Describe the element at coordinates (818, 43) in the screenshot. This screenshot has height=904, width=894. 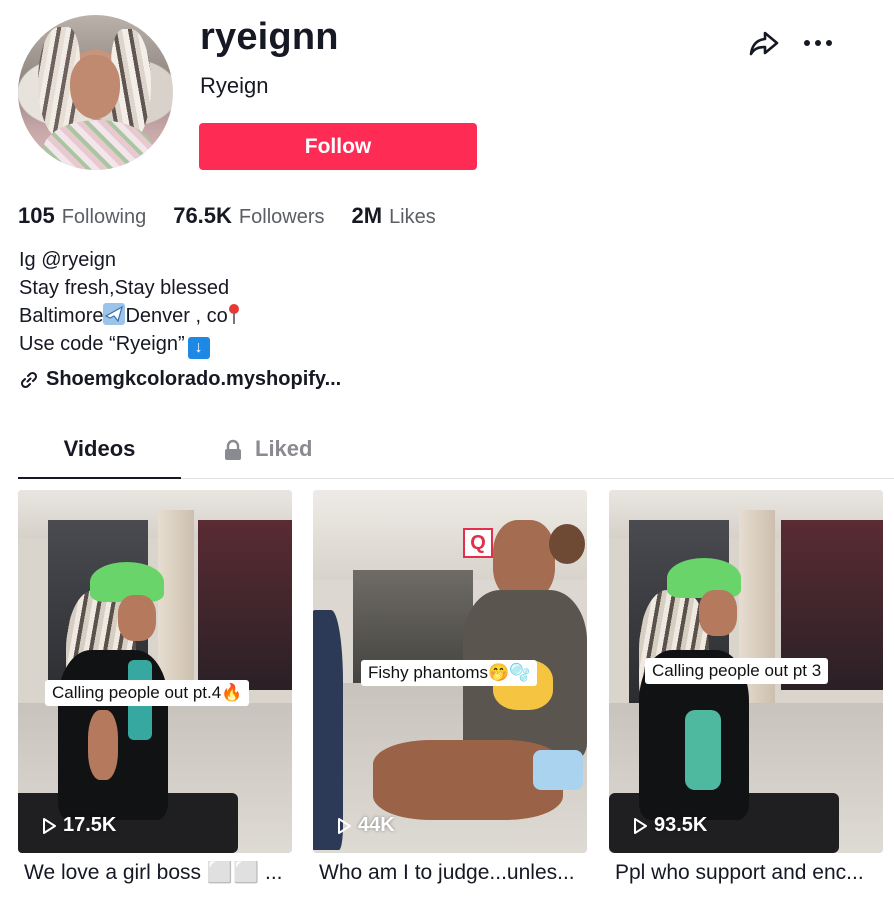
I see `more-icon` at that location.